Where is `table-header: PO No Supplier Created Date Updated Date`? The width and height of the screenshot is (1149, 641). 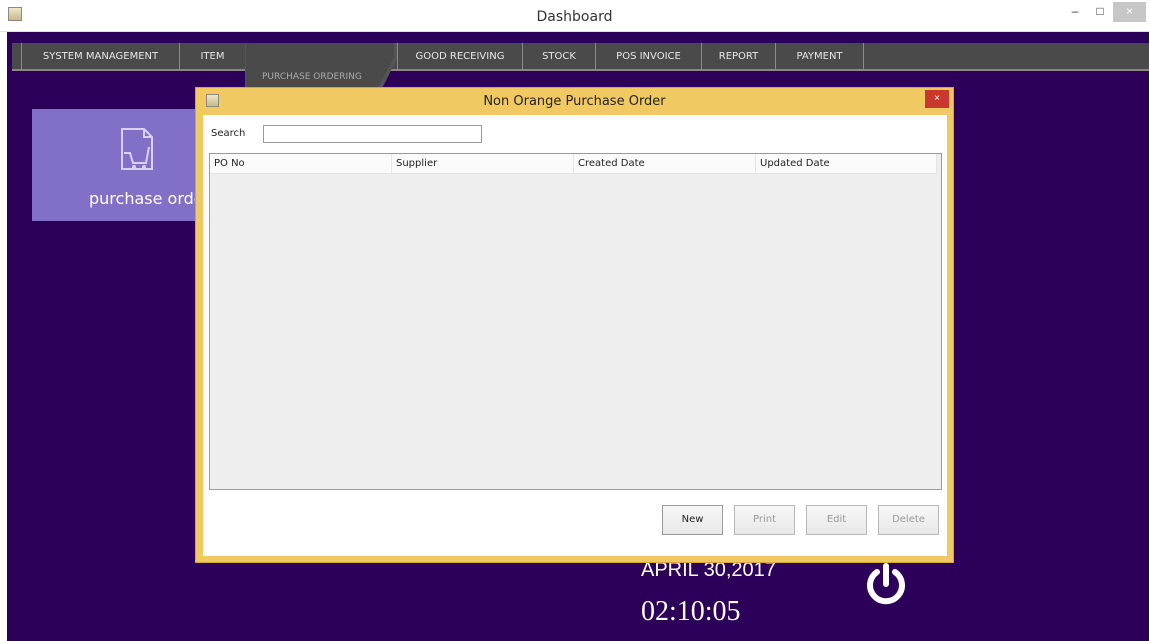
table-header: PO No Supplier Created Date Updated Date is located at coordinates (573, 164).